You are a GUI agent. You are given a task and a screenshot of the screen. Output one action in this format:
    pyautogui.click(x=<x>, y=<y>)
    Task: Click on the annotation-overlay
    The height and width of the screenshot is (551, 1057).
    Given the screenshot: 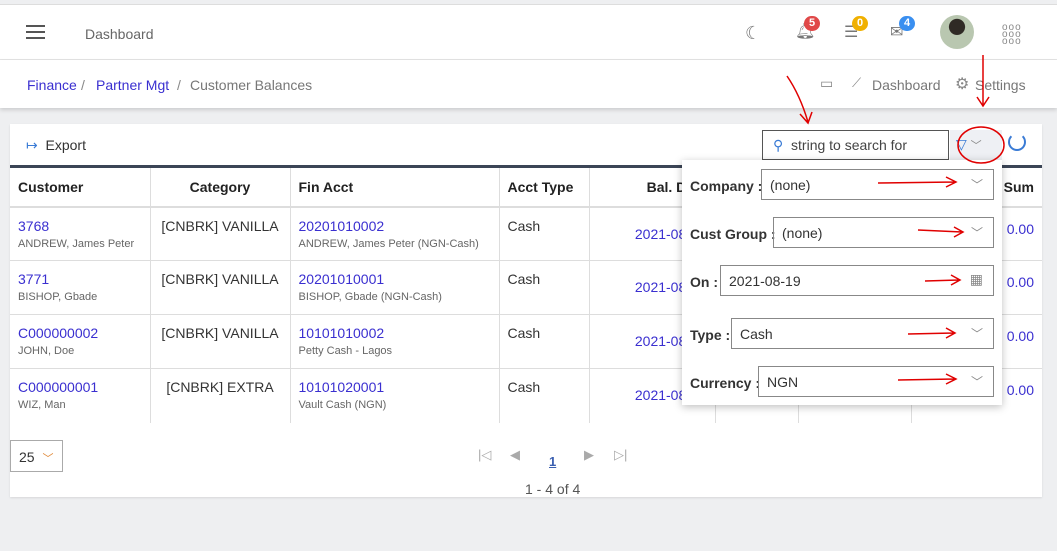 What is the action you would take?
    pyautogui.click(x=895, y=220)
    